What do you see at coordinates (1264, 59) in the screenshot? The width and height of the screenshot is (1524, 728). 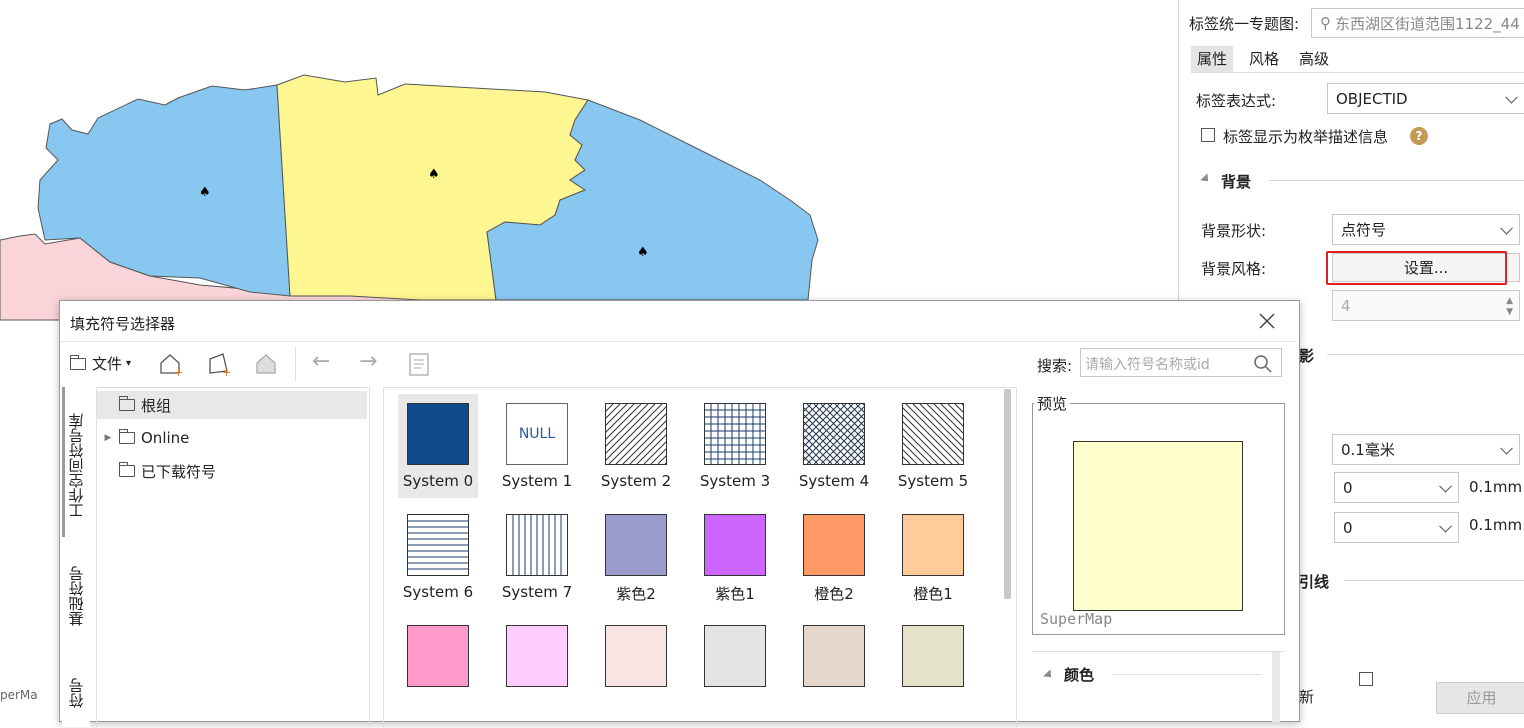 I see `tab-style: 风格` at bounding box center [1264, 59].